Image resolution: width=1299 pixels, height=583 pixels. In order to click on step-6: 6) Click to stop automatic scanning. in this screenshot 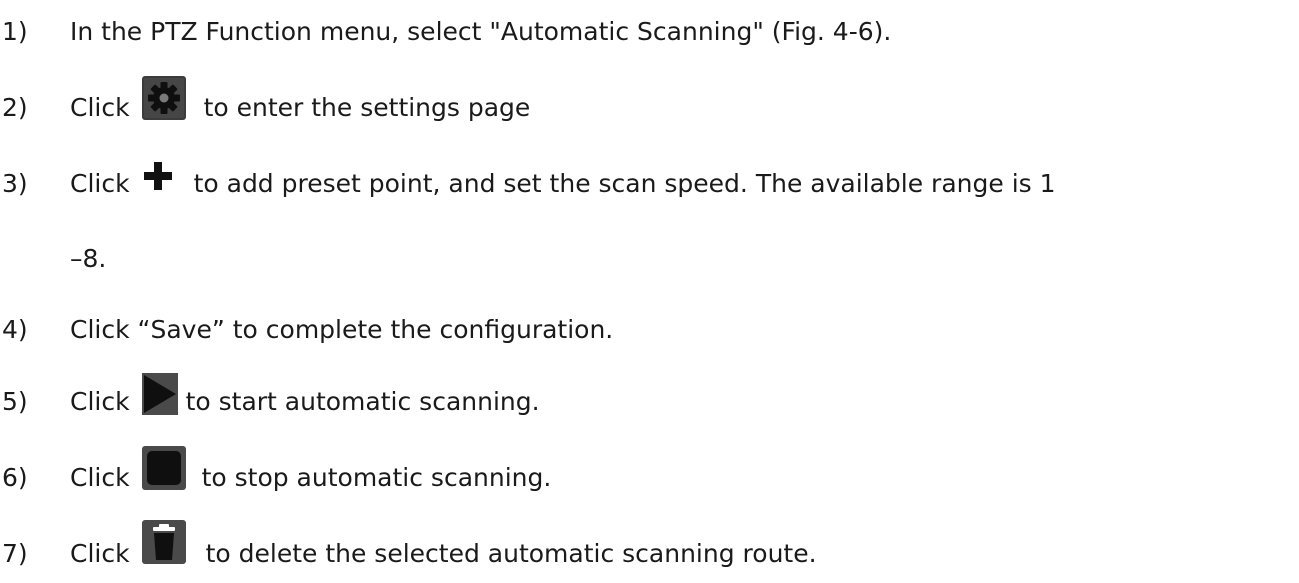, I will do `click(276, 474)`.